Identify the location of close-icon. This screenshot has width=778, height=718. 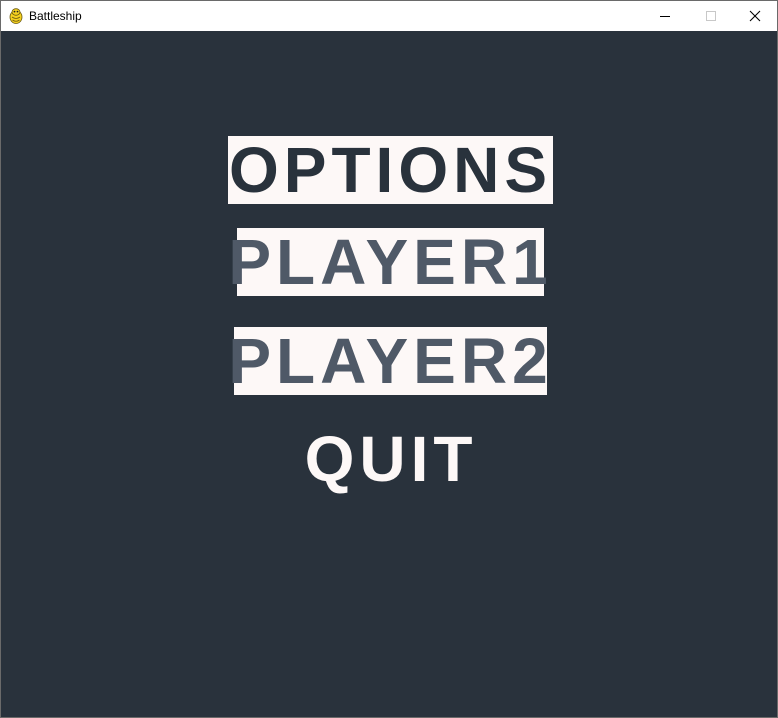
(755, 16).